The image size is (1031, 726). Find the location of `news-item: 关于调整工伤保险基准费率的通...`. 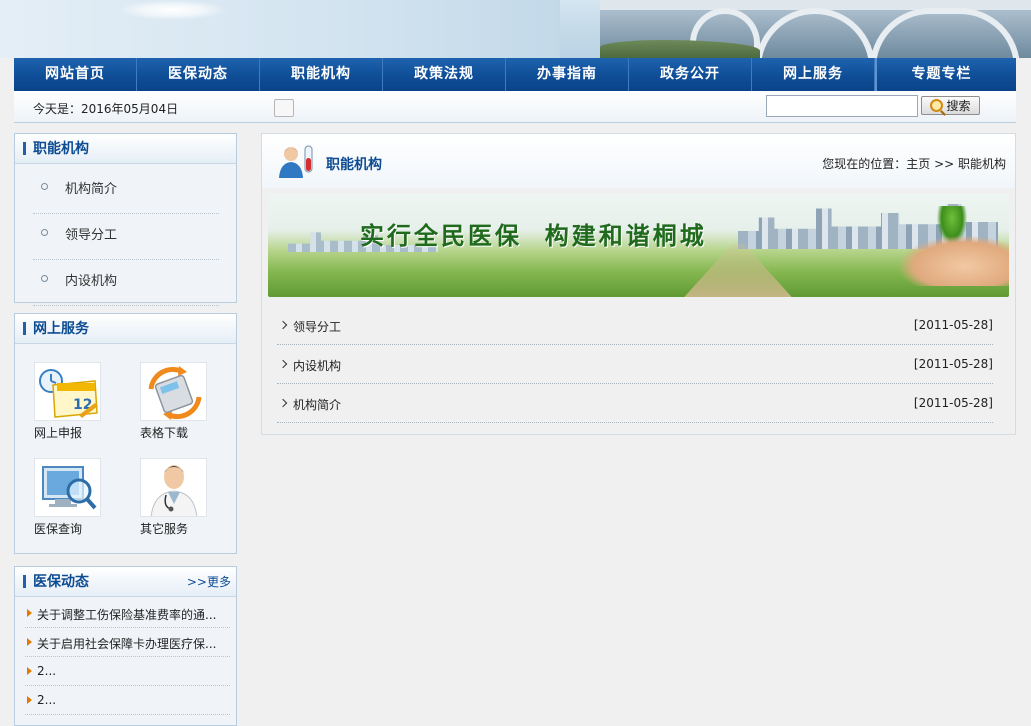

news-item: 关于调整工伤保险基准费率的通... is located at coordinates (127, 613).